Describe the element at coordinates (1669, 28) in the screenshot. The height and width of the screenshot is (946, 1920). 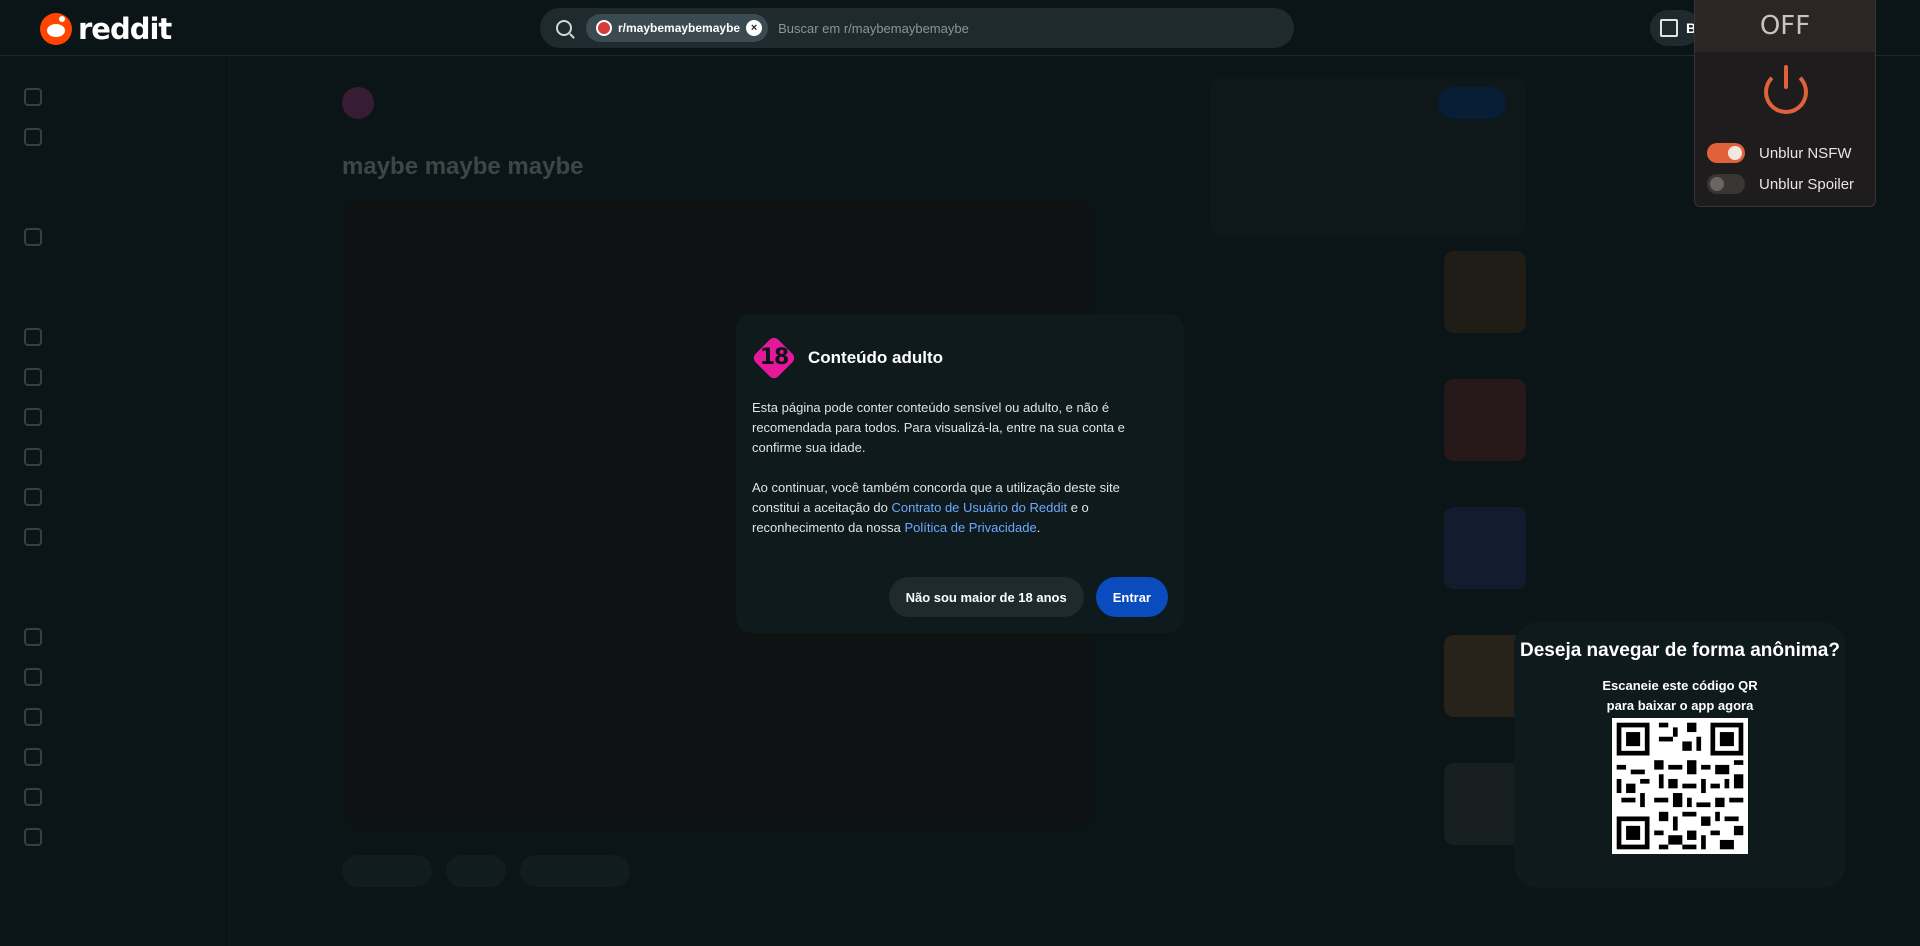
I see `qr-code-icon` at that location.